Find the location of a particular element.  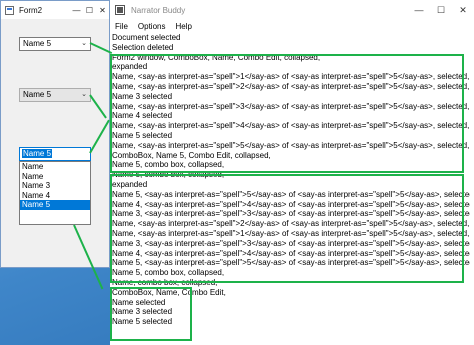

list-item-selected: Name 5 is located at coordinates (55, 205).